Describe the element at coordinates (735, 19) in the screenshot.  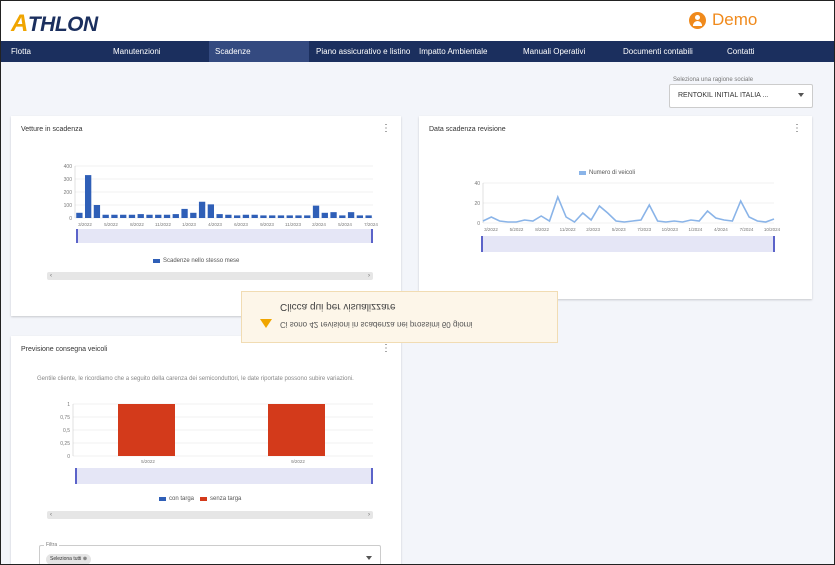
I see `user-name: Demo` at that location.